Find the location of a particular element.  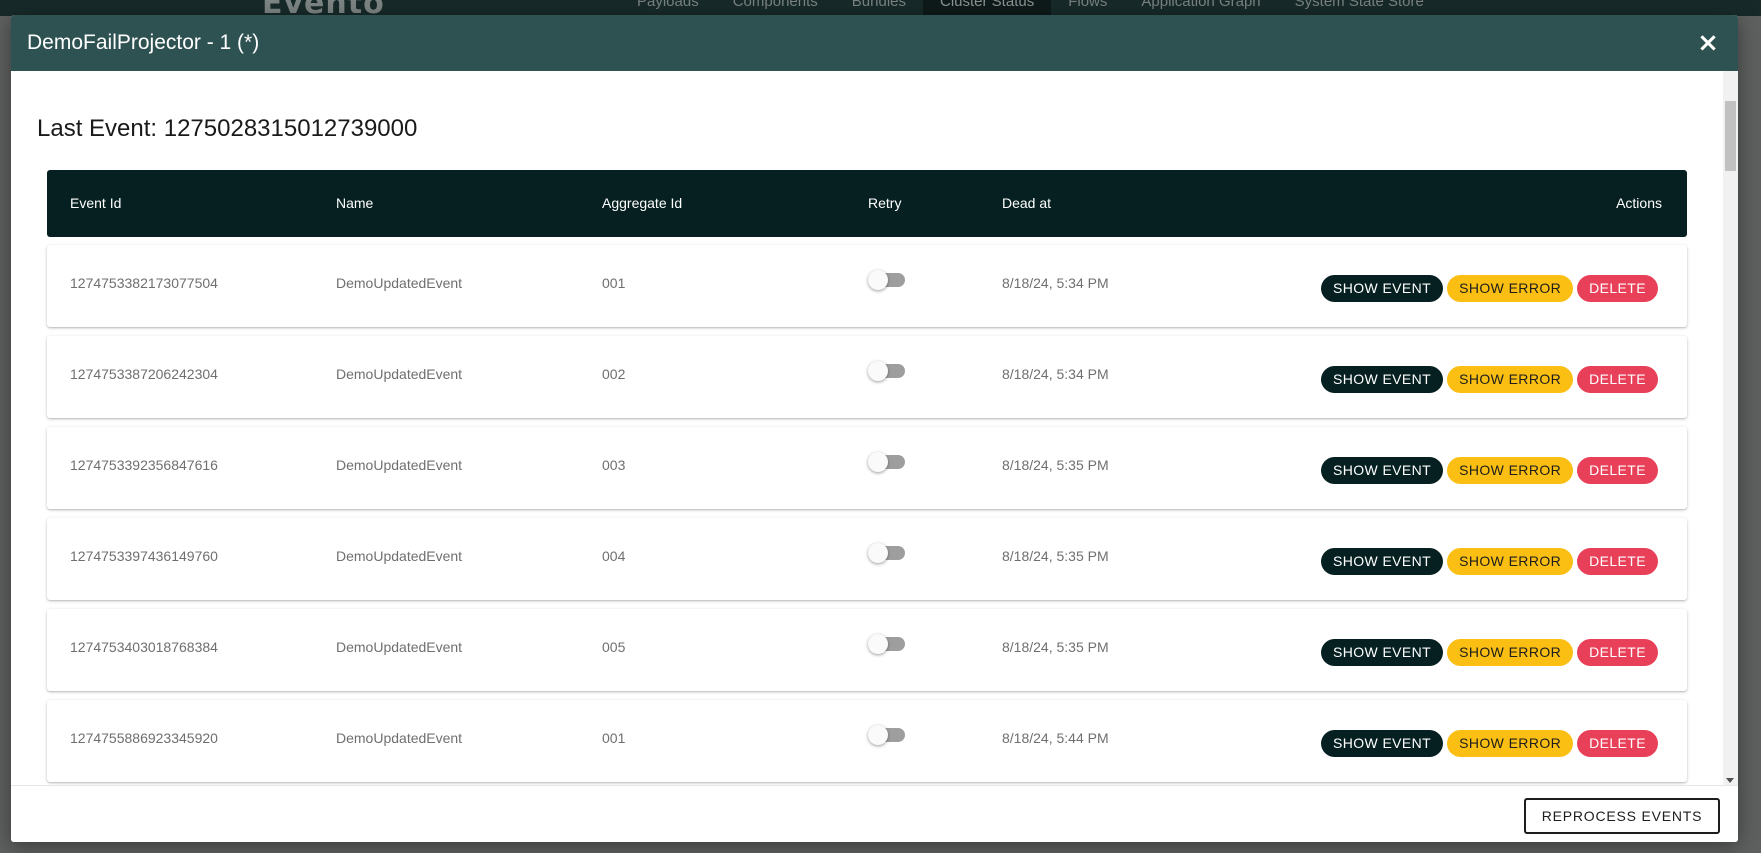

event-id: 1274755886923345920 is located at coordinates (144, 738).